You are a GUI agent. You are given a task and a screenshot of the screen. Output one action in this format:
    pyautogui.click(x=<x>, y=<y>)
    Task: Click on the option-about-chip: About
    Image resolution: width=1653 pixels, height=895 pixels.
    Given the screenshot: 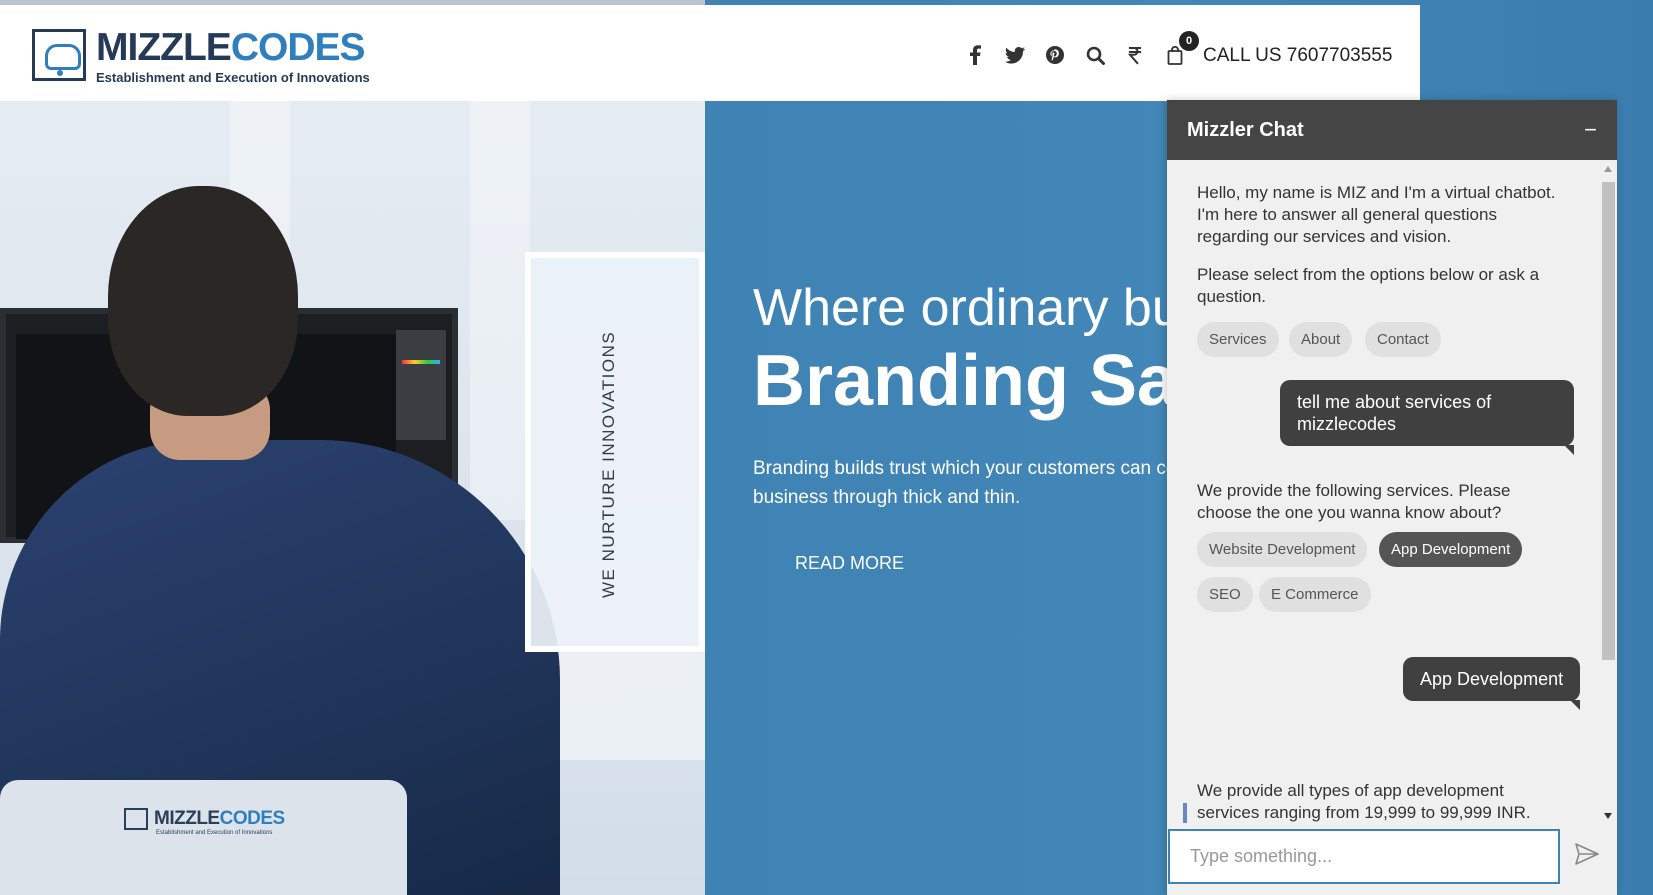 What is the action you would take?
    pyautogui.click(x=1321, y=339)
    